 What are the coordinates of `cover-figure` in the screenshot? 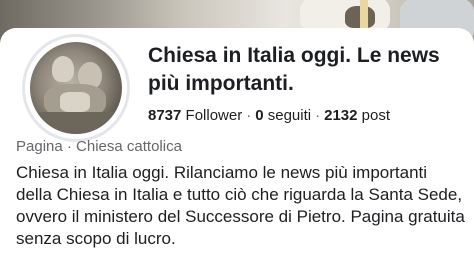 It's located at (364, 15).